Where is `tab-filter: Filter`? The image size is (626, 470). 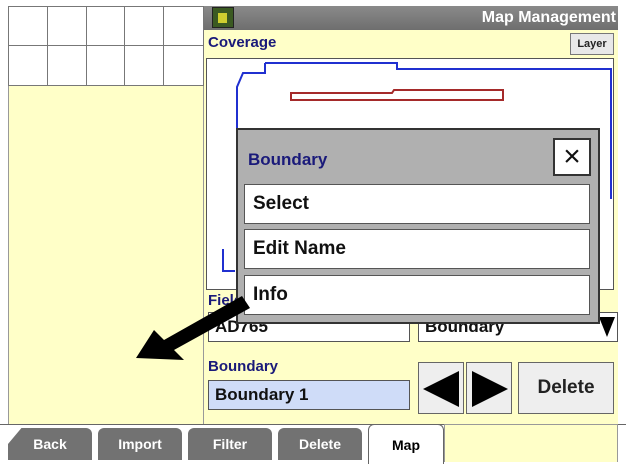 tab-filter: Filter is located at coordinates (230, 444).